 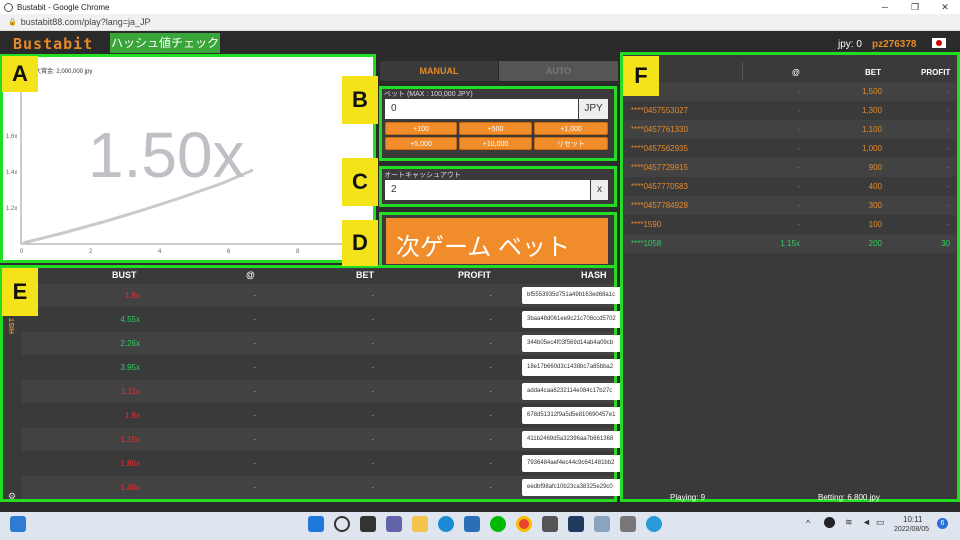 I want to click on player-name: ****0457761330, so click(x=659, y=129).